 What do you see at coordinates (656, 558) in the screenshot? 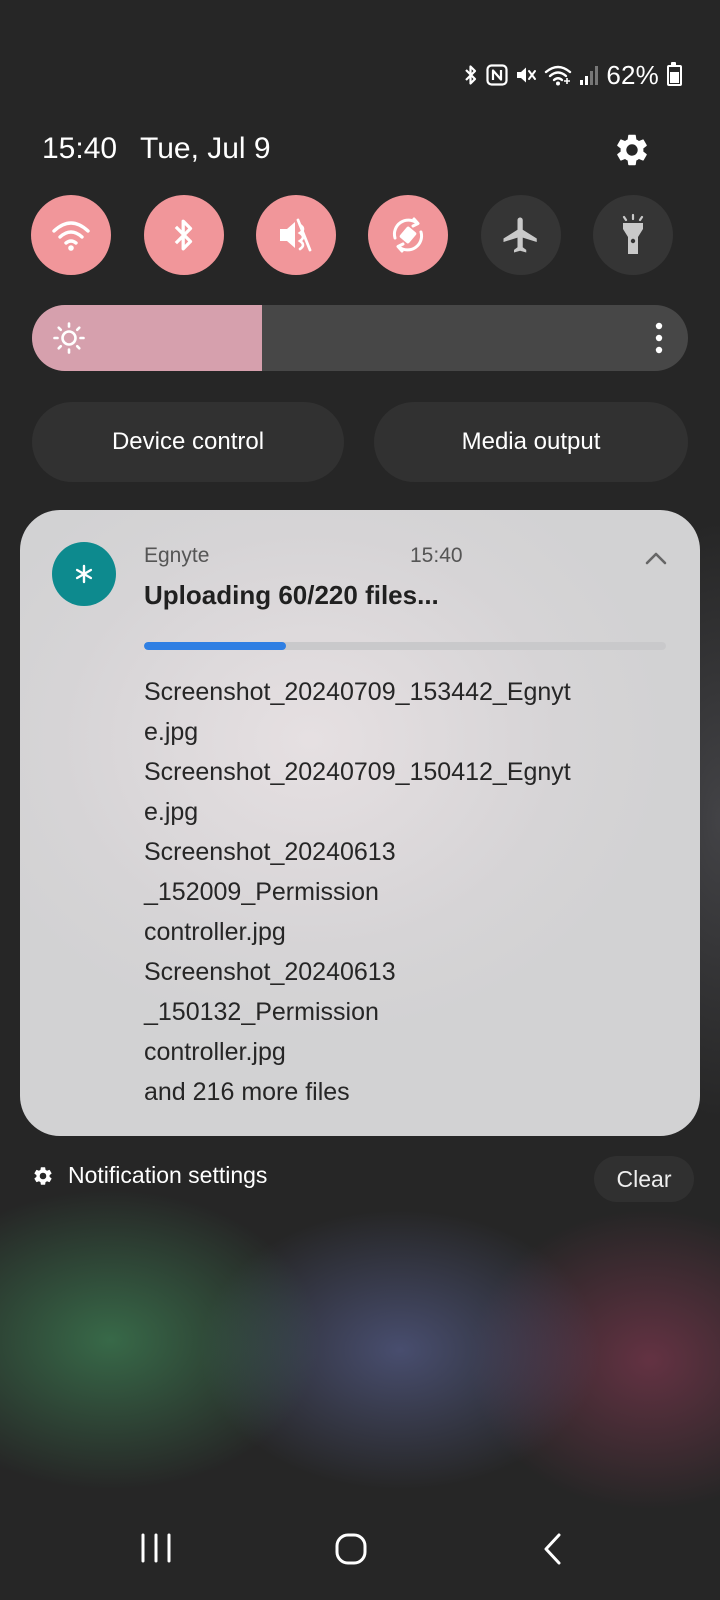
I see `chevron-up-icon` at bounding box center [656, 558].